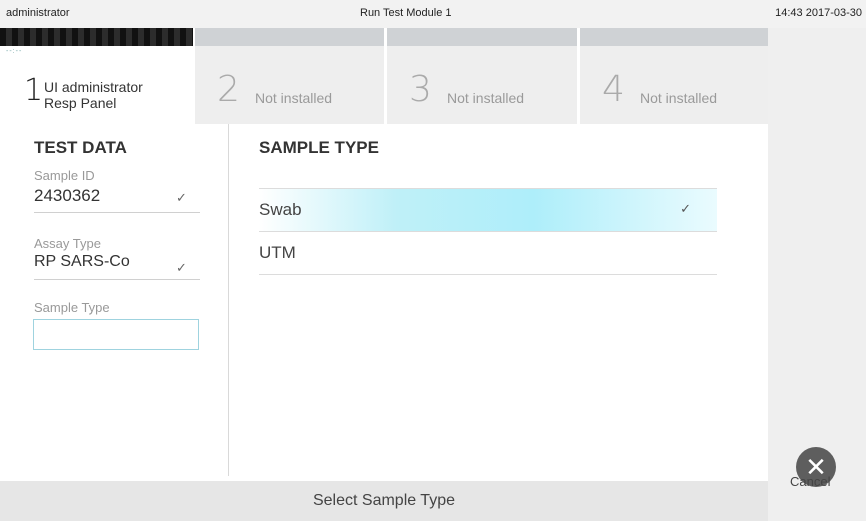 The height and width of the screenshot is (521, 866). I want to click on sample-id-check-icon: ✓, so click(181, 197).